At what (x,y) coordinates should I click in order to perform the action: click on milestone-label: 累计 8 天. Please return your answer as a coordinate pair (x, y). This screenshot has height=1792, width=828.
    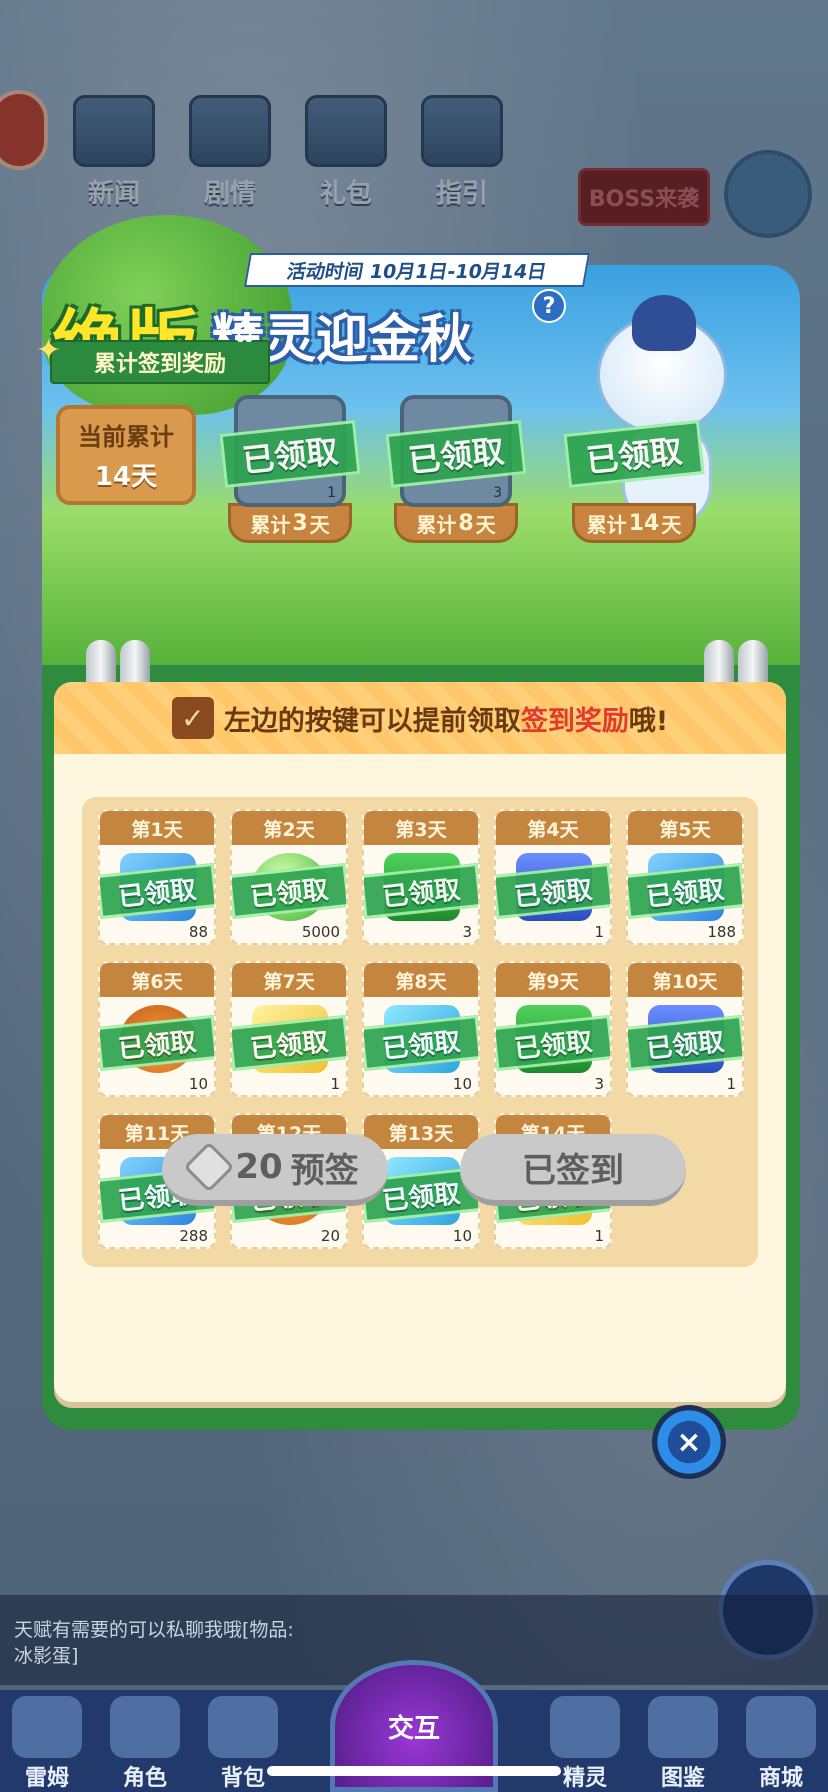
    Looking at the image, I should click on (456, 523).